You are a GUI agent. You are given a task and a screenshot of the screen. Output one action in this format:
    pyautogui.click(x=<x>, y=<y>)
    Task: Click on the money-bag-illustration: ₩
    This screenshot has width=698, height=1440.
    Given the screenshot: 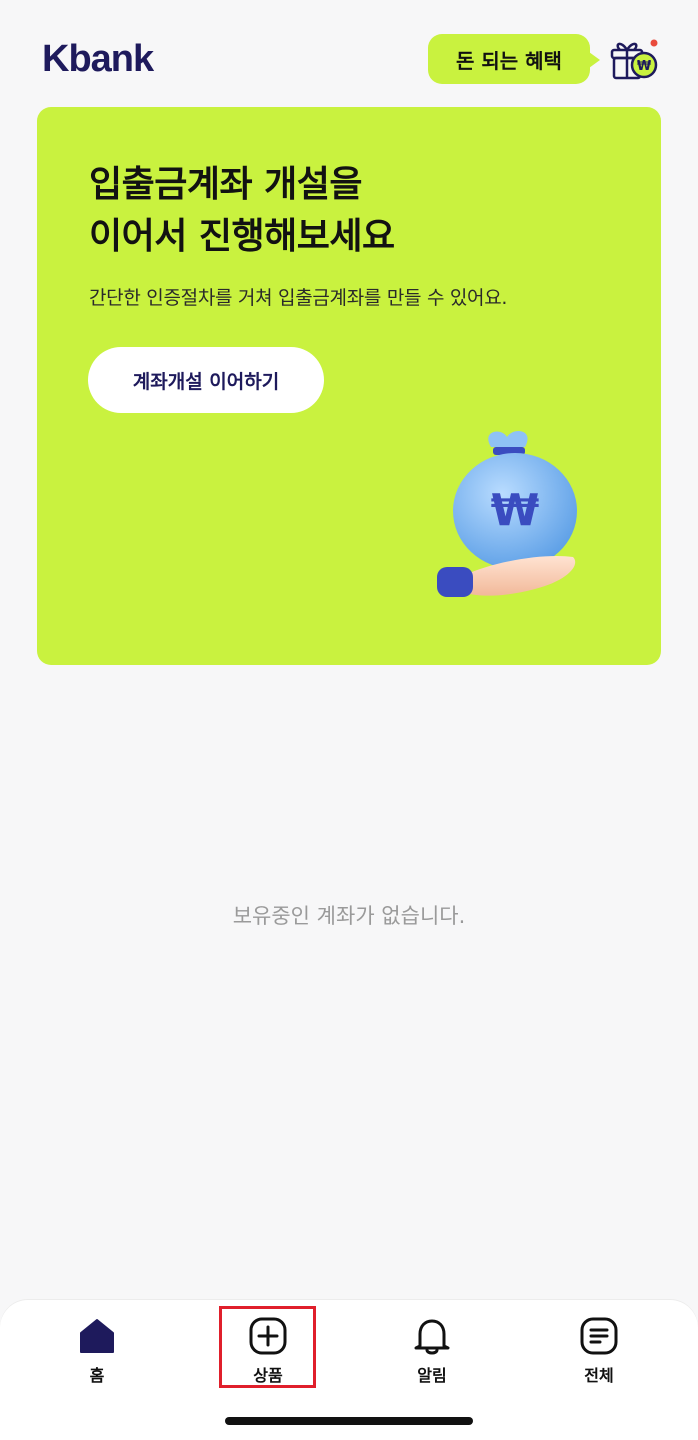 What is the action you would take?
    pyautogui.click(x=507, y=514)
    